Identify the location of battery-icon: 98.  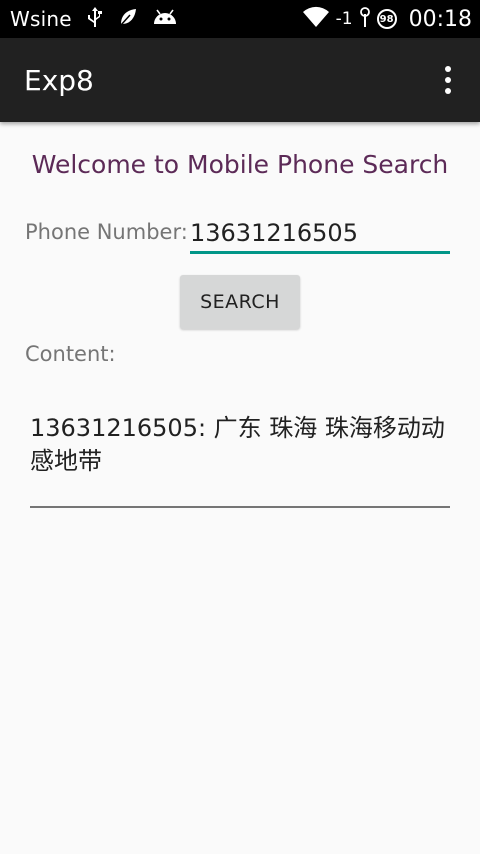
(386, 19).